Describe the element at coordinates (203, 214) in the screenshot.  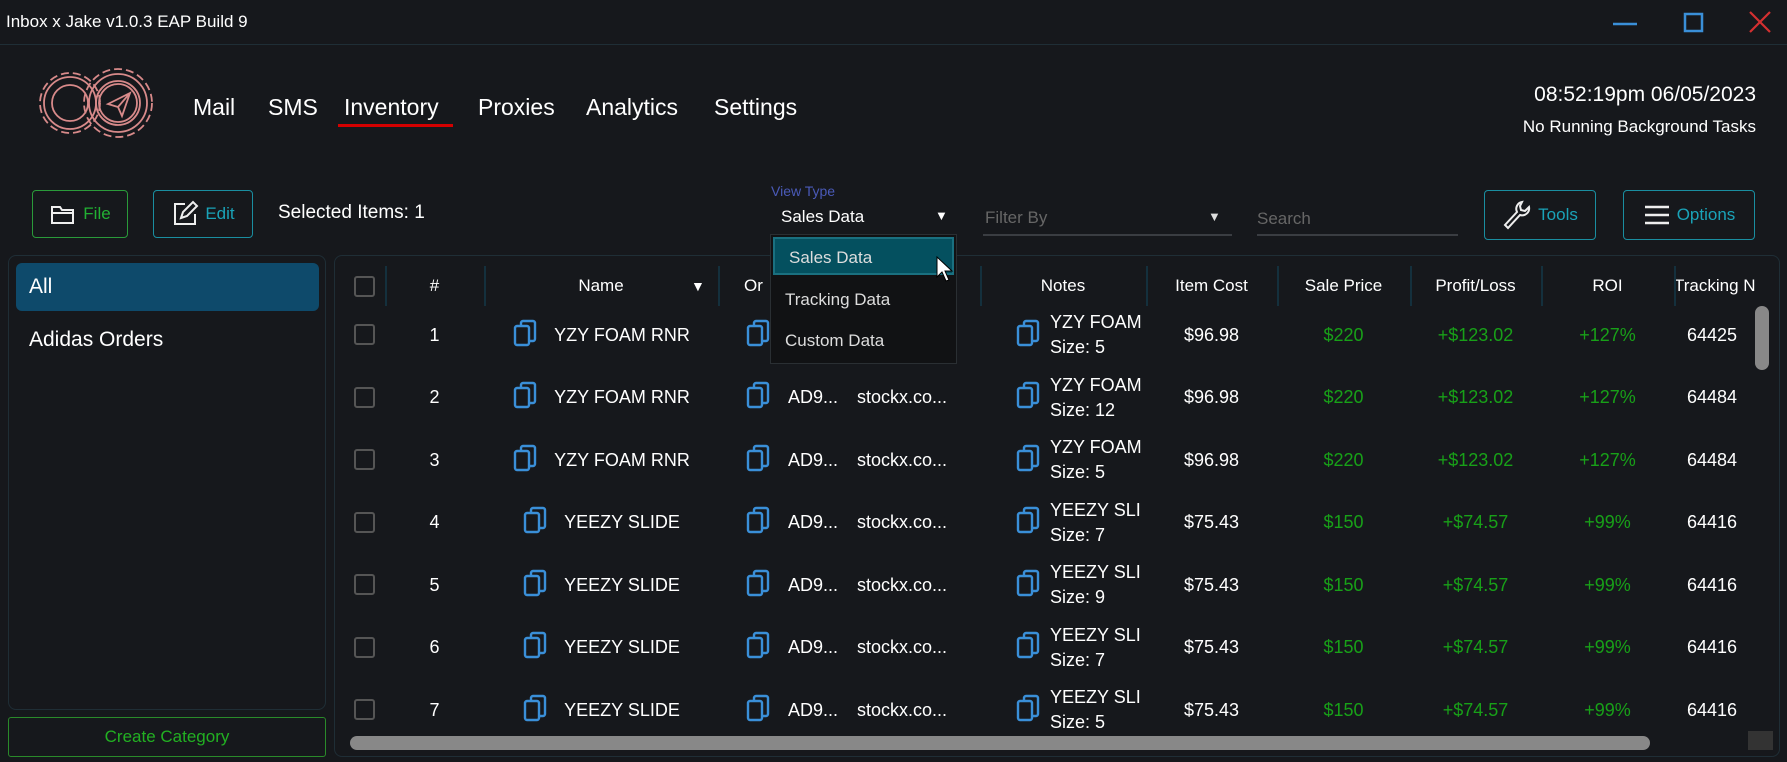
I see `edit-button: Edit` at that location.